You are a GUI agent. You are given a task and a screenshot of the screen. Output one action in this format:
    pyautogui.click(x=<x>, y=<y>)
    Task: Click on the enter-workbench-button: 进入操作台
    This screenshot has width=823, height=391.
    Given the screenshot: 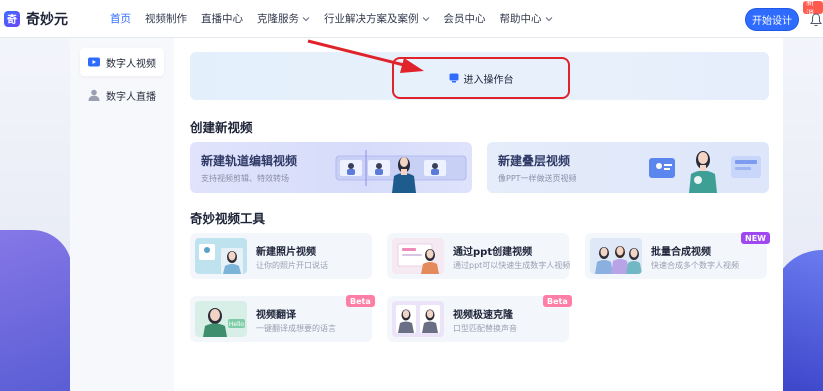 What is the action you would take?
    pyautogui.click(x=481, y=78)
    